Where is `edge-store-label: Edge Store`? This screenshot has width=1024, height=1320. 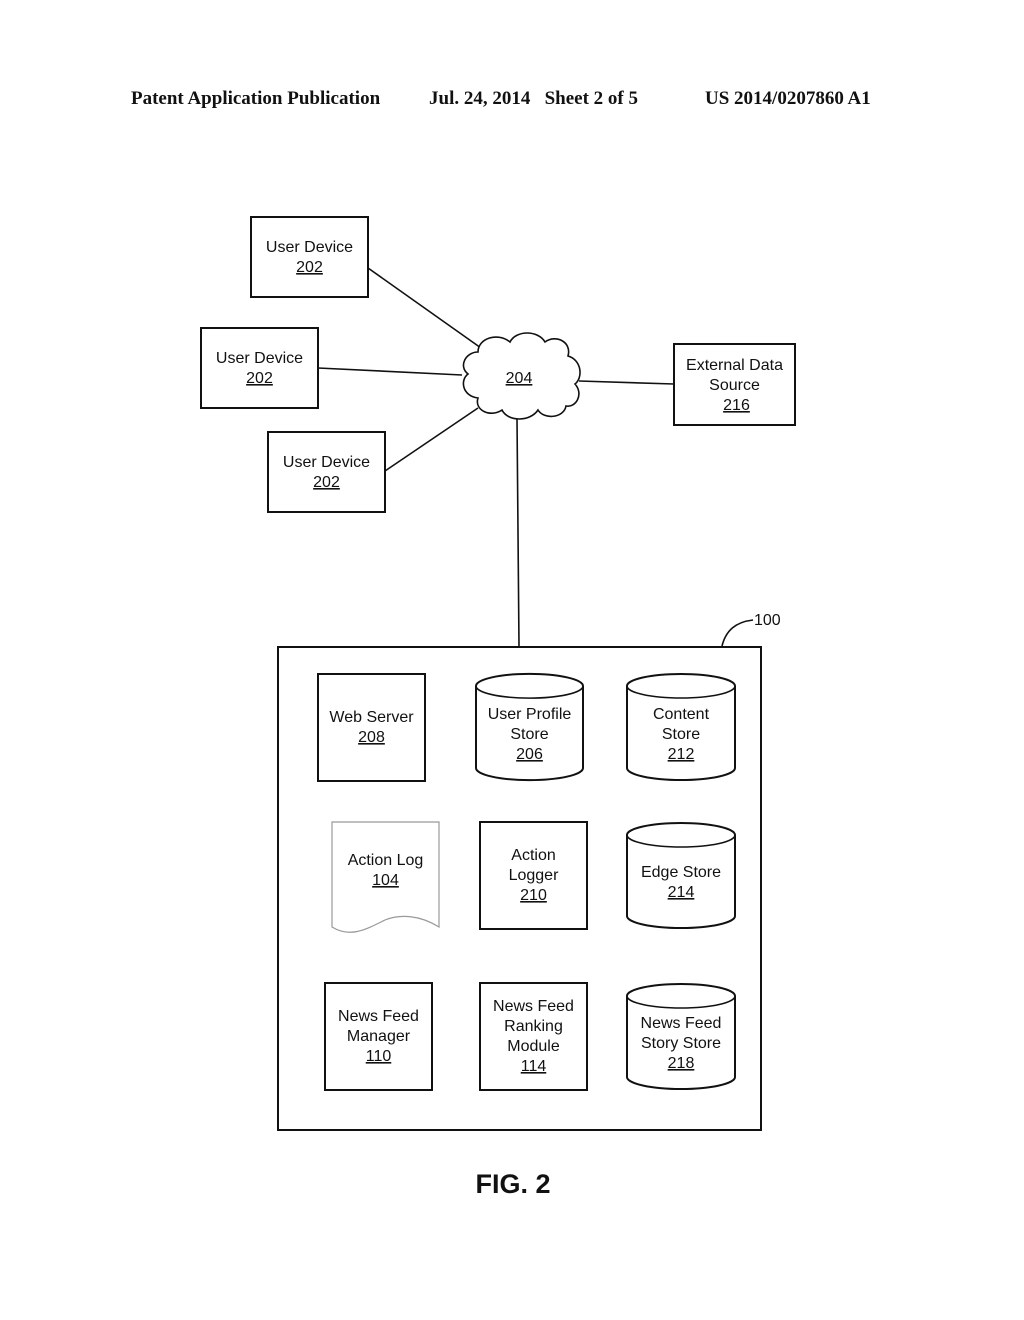 edge-store-label: Edge Store is located at coordinates (681, 872).